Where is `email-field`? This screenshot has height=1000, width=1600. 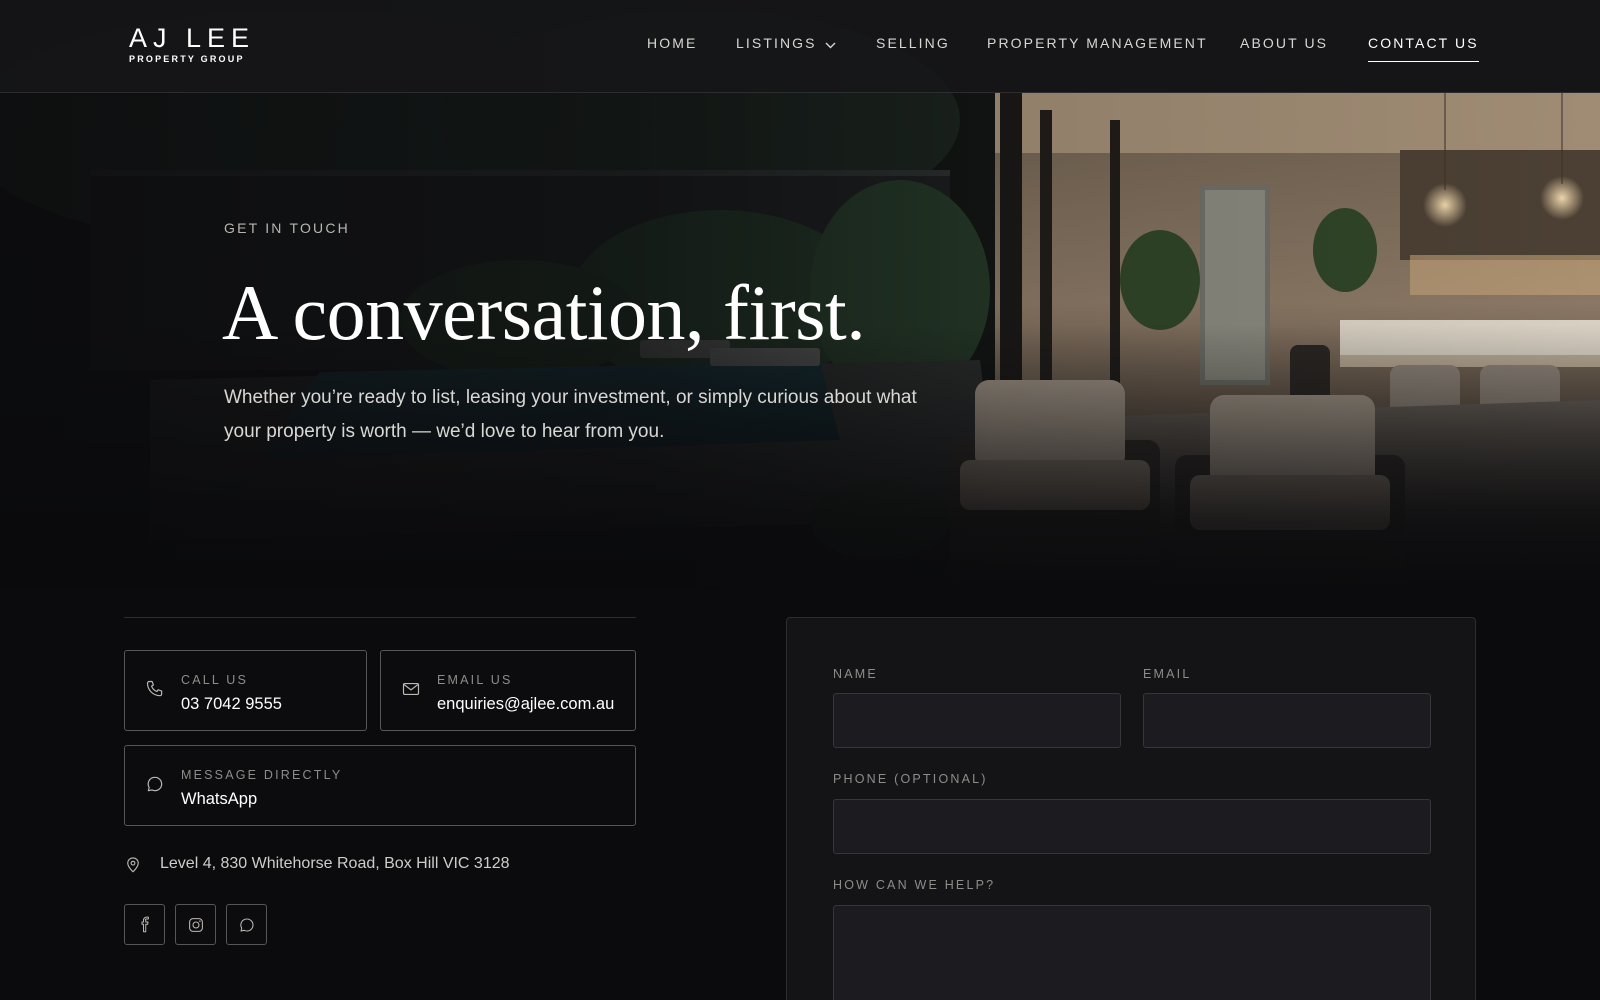 email-field is located at coordinates (1287, 720).